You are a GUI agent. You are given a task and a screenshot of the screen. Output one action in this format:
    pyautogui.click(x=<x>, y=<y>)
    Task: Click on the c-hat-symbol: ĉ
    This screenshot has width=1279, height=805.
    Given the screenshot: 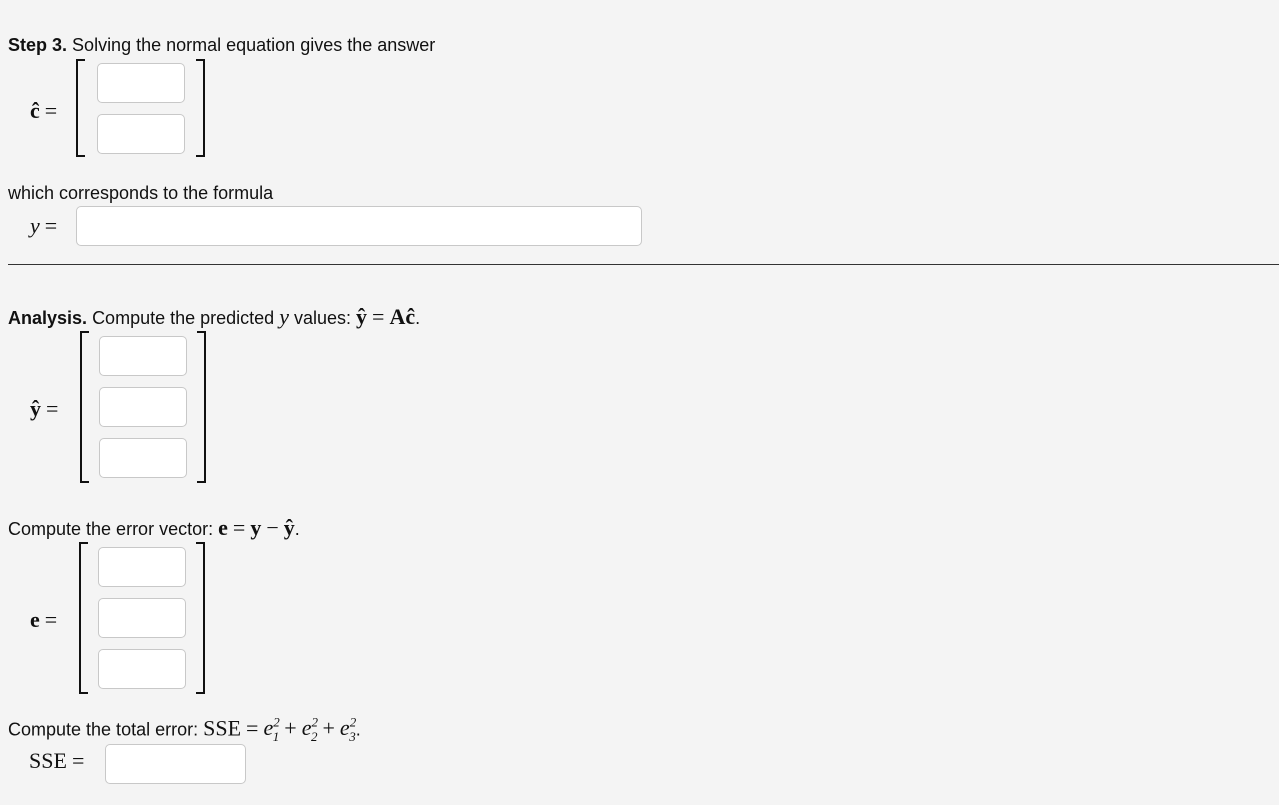 What is the action you would take?
    pyautogui.click(x=410, y=316)
    